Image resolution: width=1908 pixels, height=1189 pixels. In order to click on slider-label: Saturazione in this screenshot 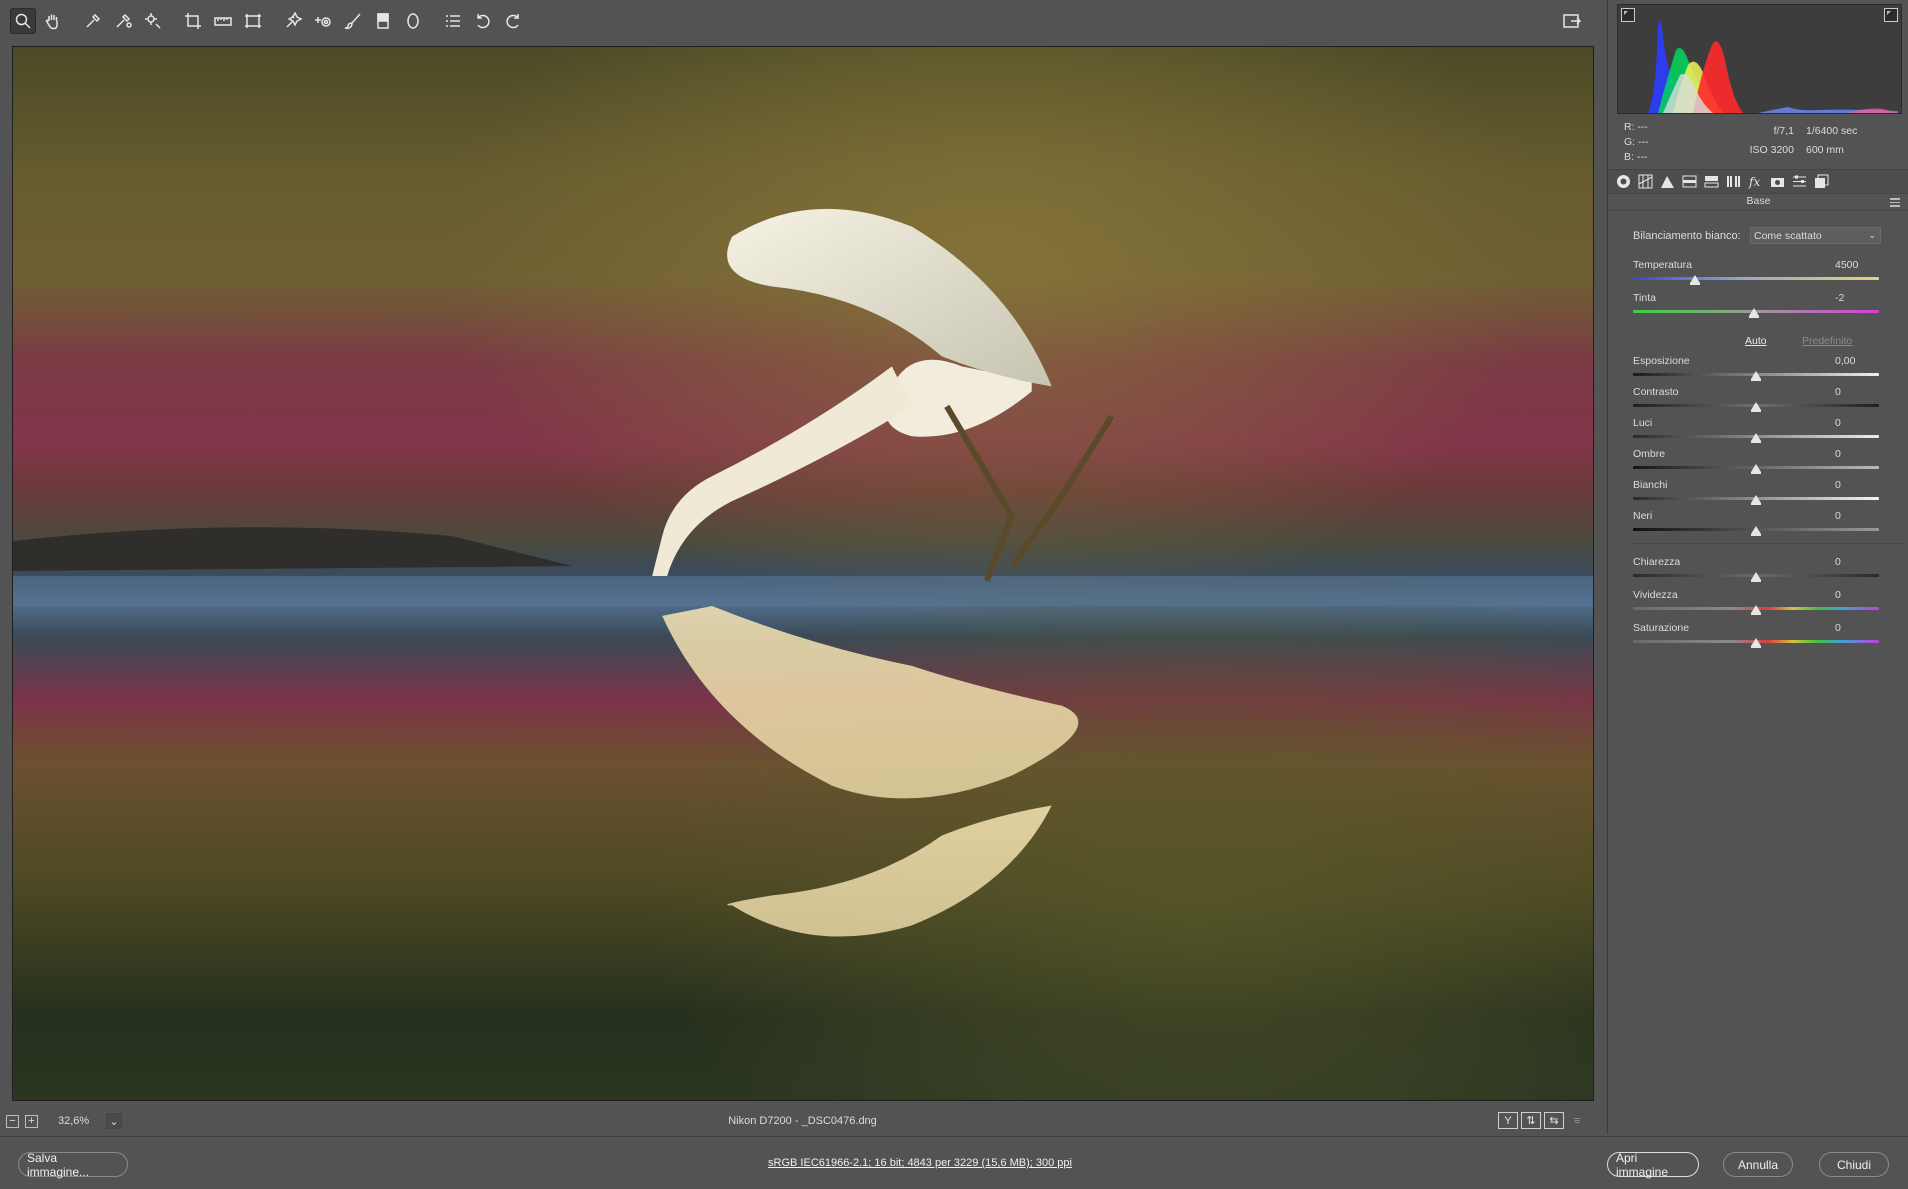, I will do `click(1661, 628)`.